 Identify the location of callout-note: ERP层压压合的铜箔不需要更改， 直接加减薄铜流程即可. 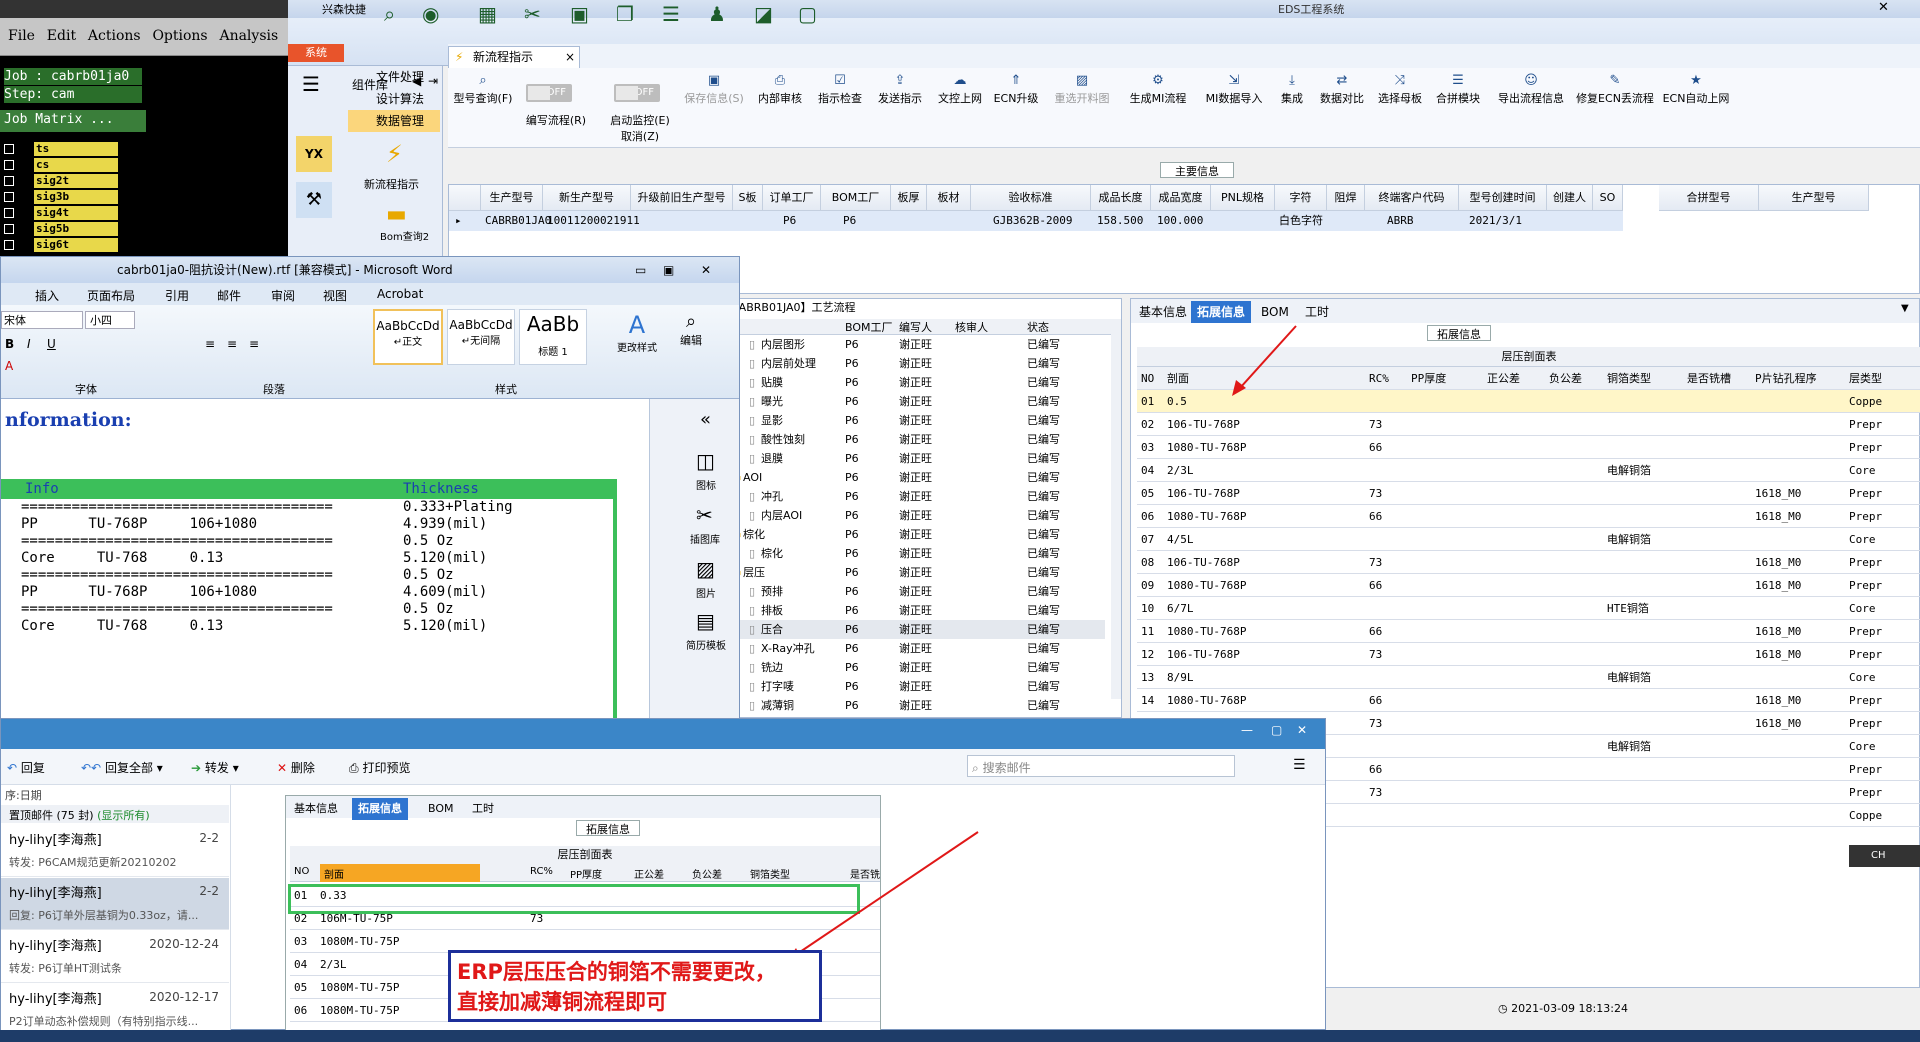
(635, 986).